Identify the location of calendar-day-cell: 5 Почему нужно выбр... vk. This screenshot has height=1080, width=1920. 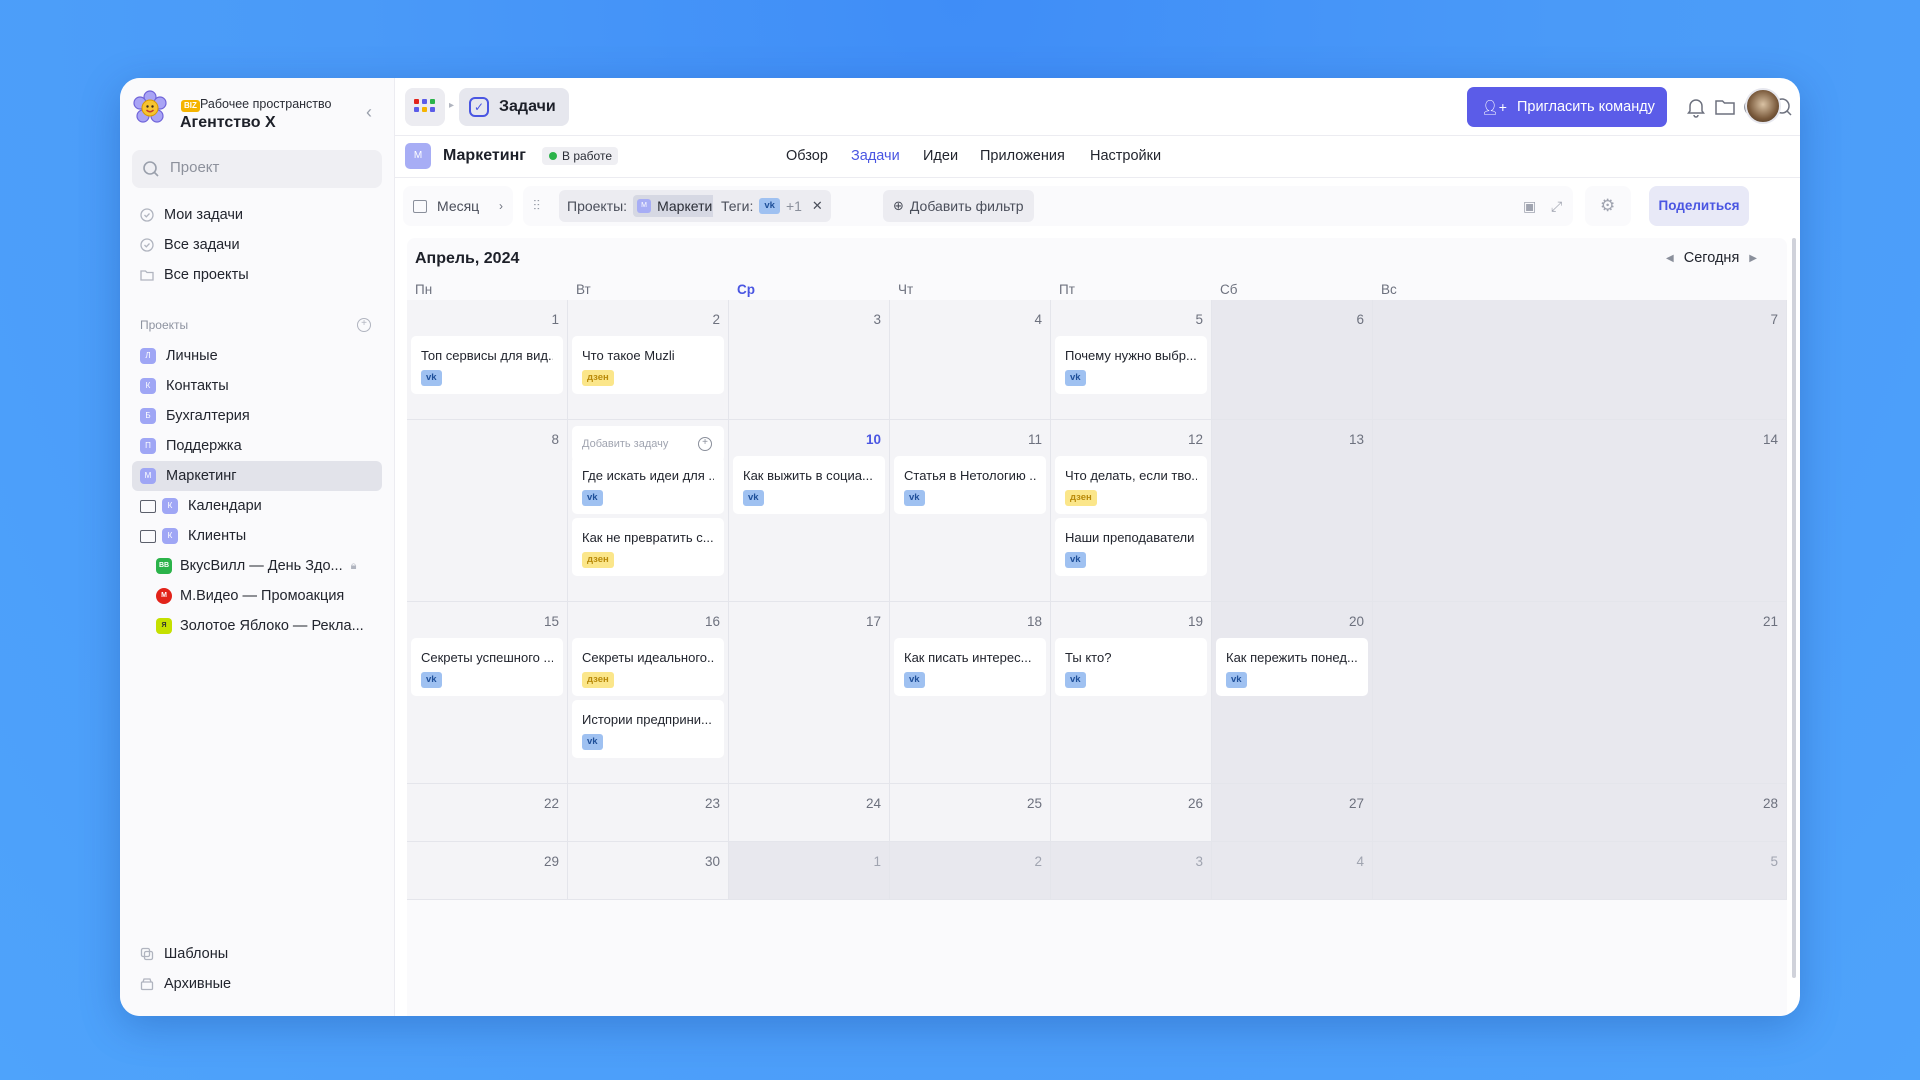
(1131, 360).